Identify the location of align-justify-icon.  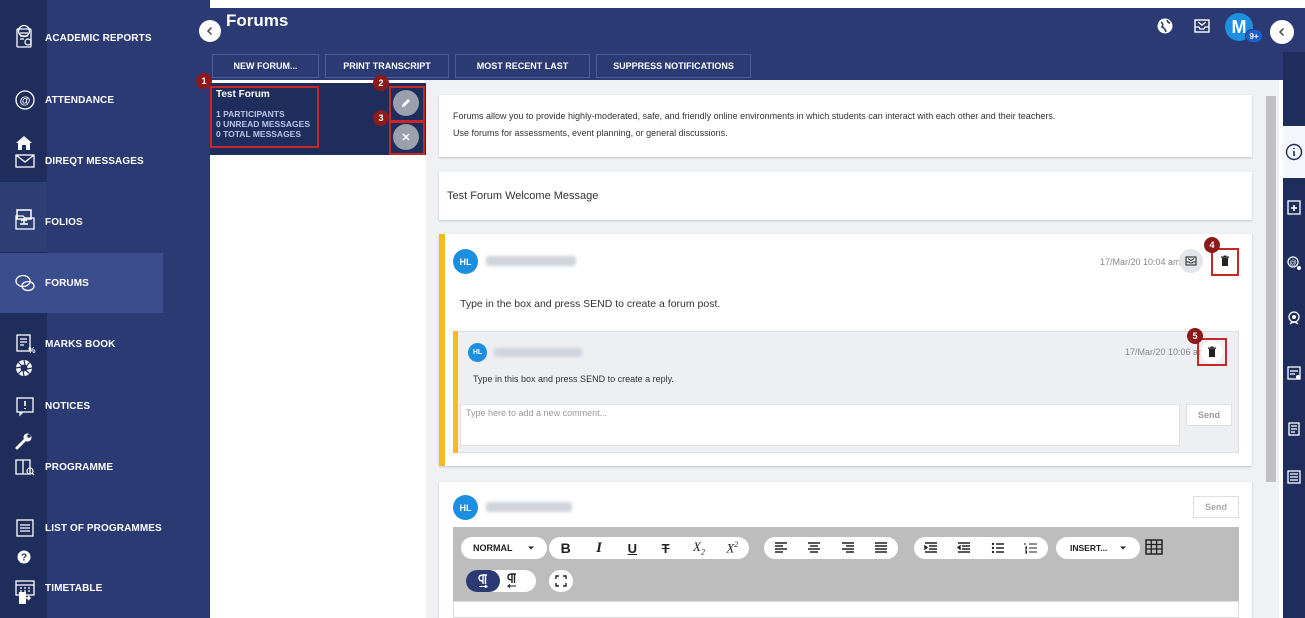
(881, 548).